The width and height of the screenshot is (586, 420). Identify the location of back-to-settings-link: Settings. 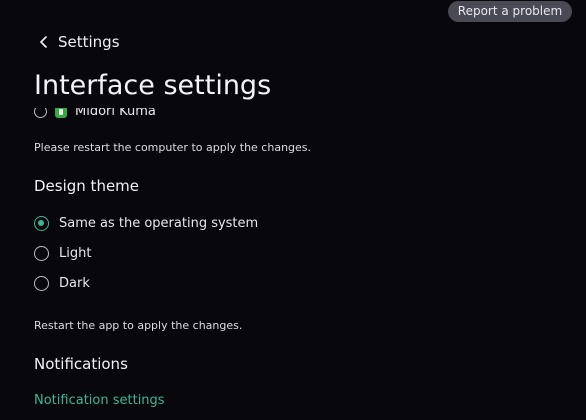
(79, 42).